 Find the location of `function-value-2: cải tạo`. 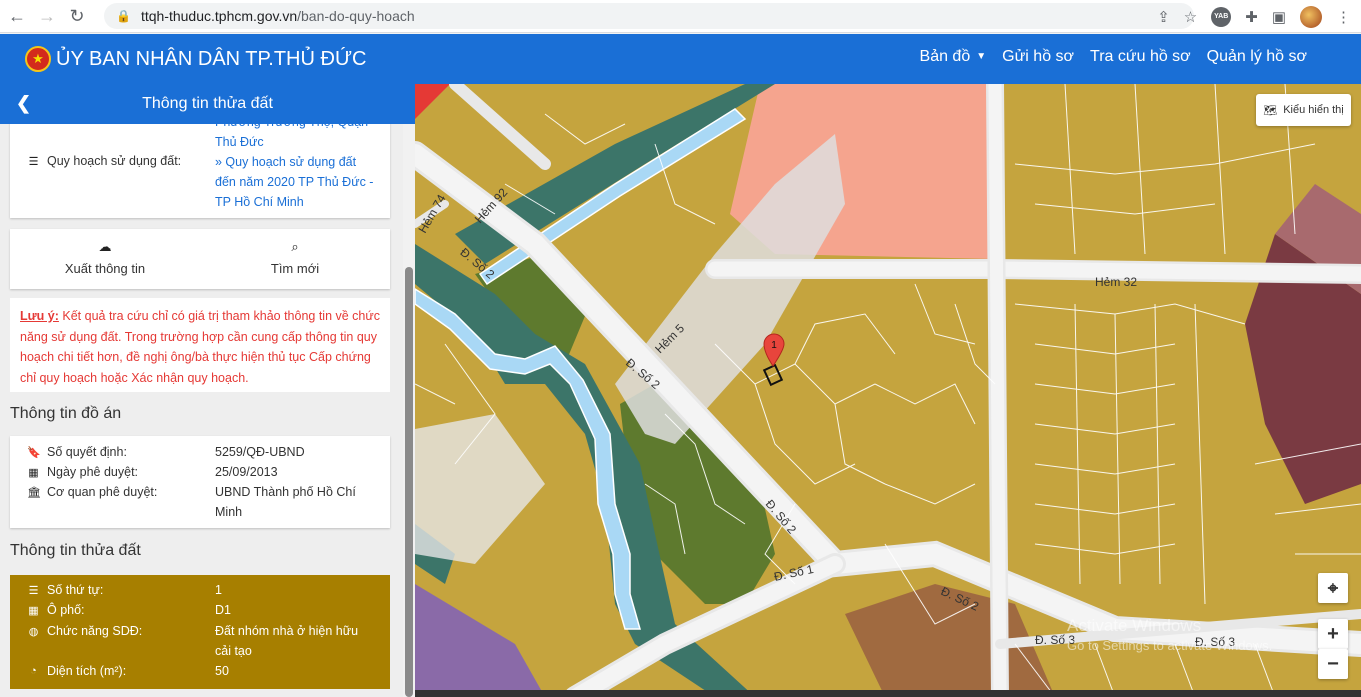

function-value-2: cải tạo is located at coordinates (233, 651).